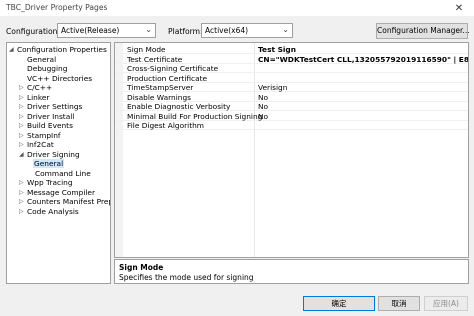 The height and width of the screenshot is (316, 474). I want to click on property-name: Minimal Build For Production Signing, so click(195, 116).